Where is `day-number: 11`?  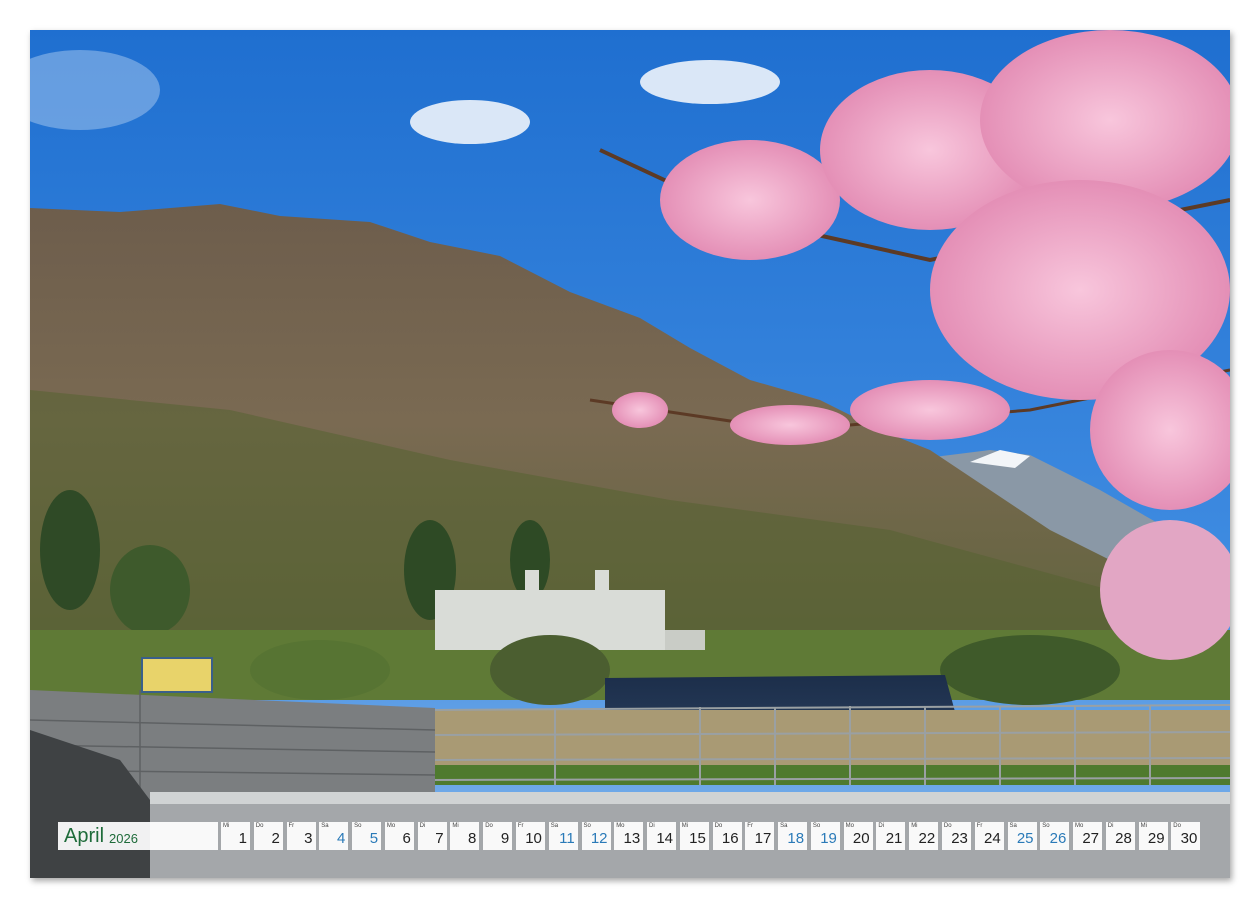 day-number: 11 is located at coordinates (567, 838).